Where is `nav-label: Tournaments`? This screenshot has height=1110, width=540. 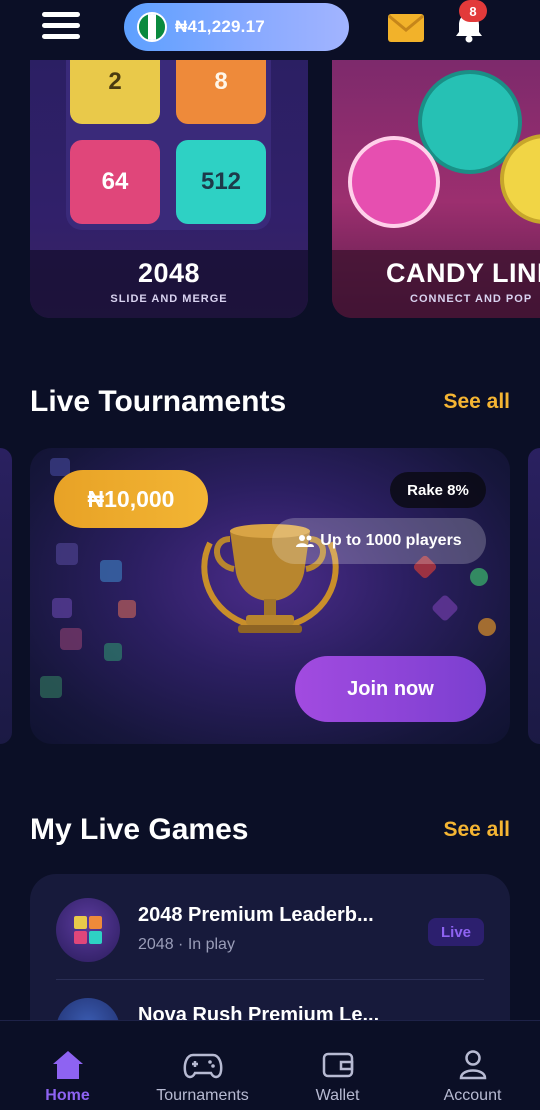 nav-label: Tournaments is located at coordinates (202, 1095).